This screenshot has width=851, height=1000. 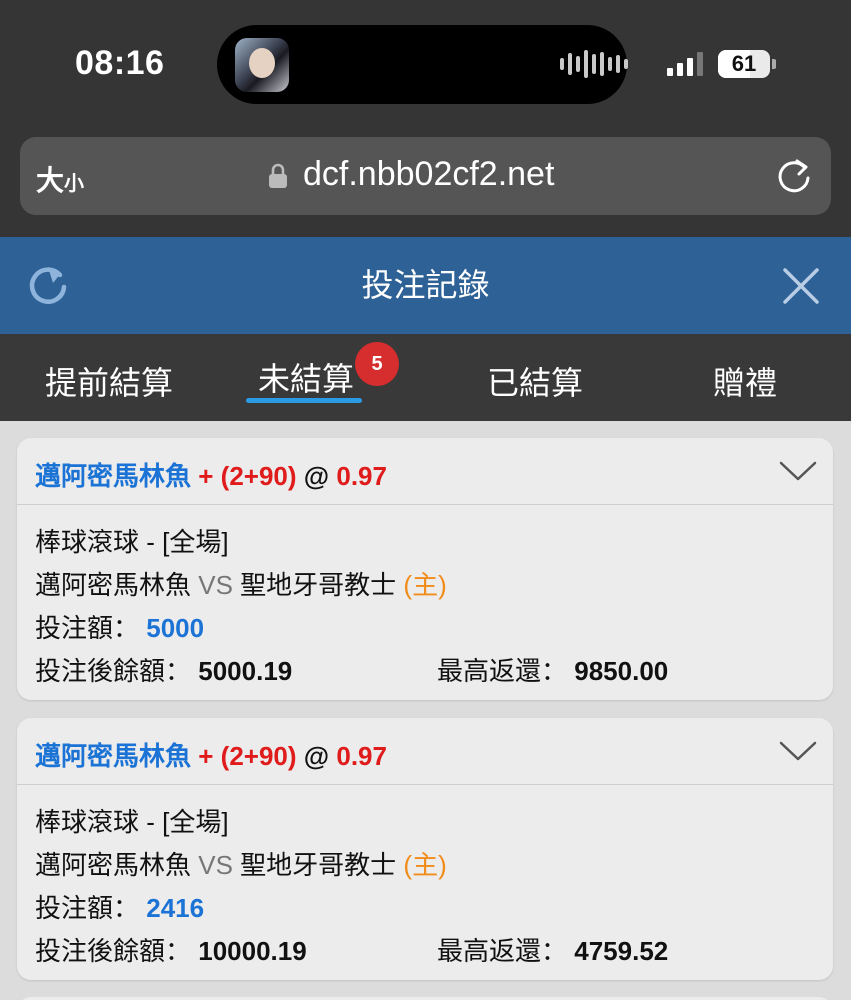 I want to click on bet-balance-row: 投注後餘額： 5000.19, so click(x=163, y=669).